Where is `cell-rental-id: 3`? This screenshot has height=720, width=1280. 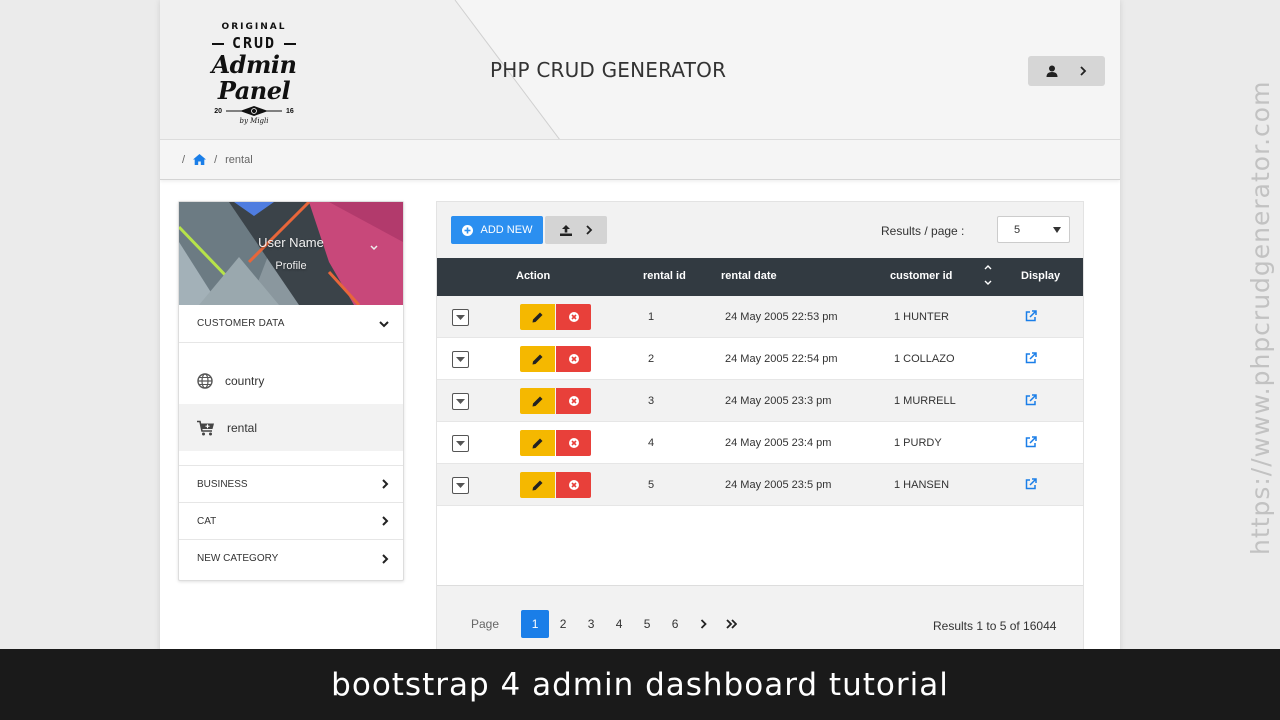 cell-rental-id: 3 is located at coordinates (651, 401).